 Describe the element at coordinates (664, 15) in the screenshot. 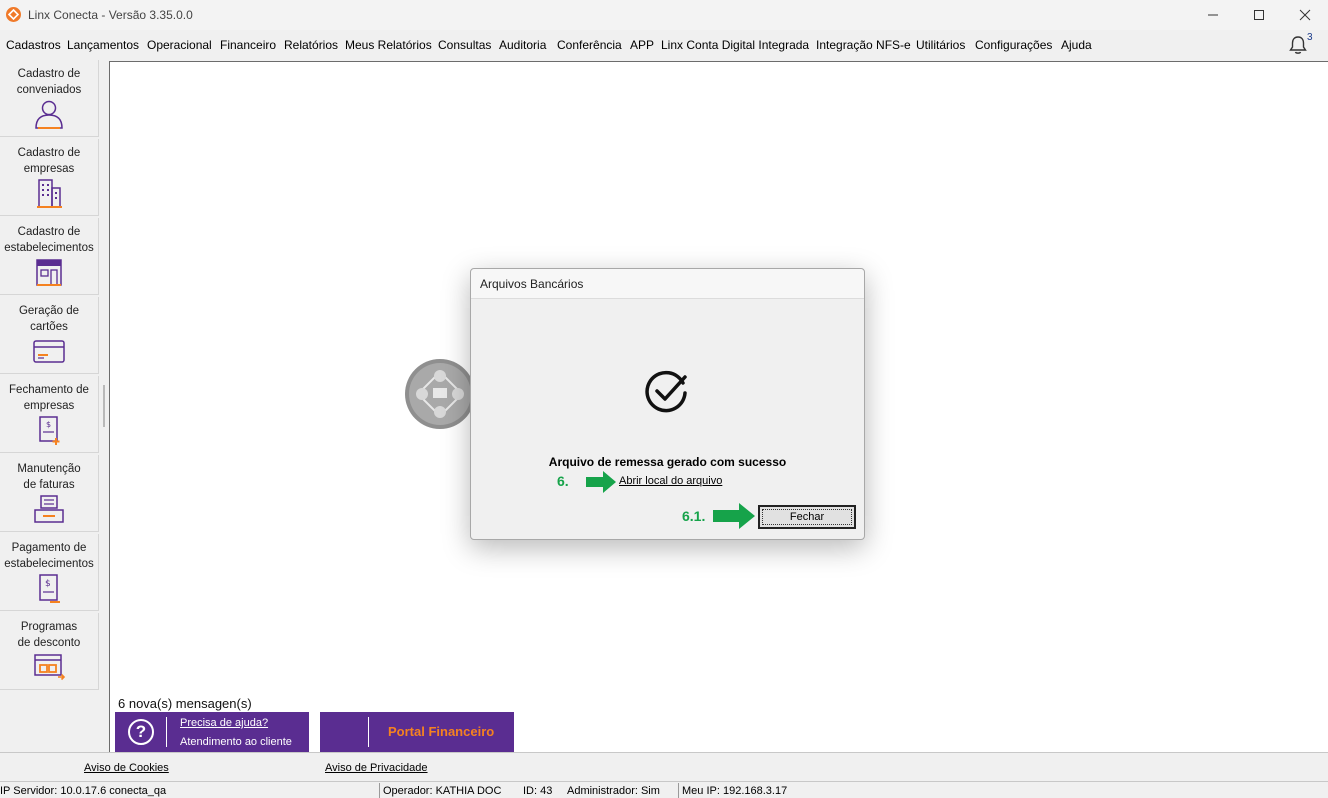

I see `title-bar: Linx Conecta - Versão 3.35.0.0` at that location.